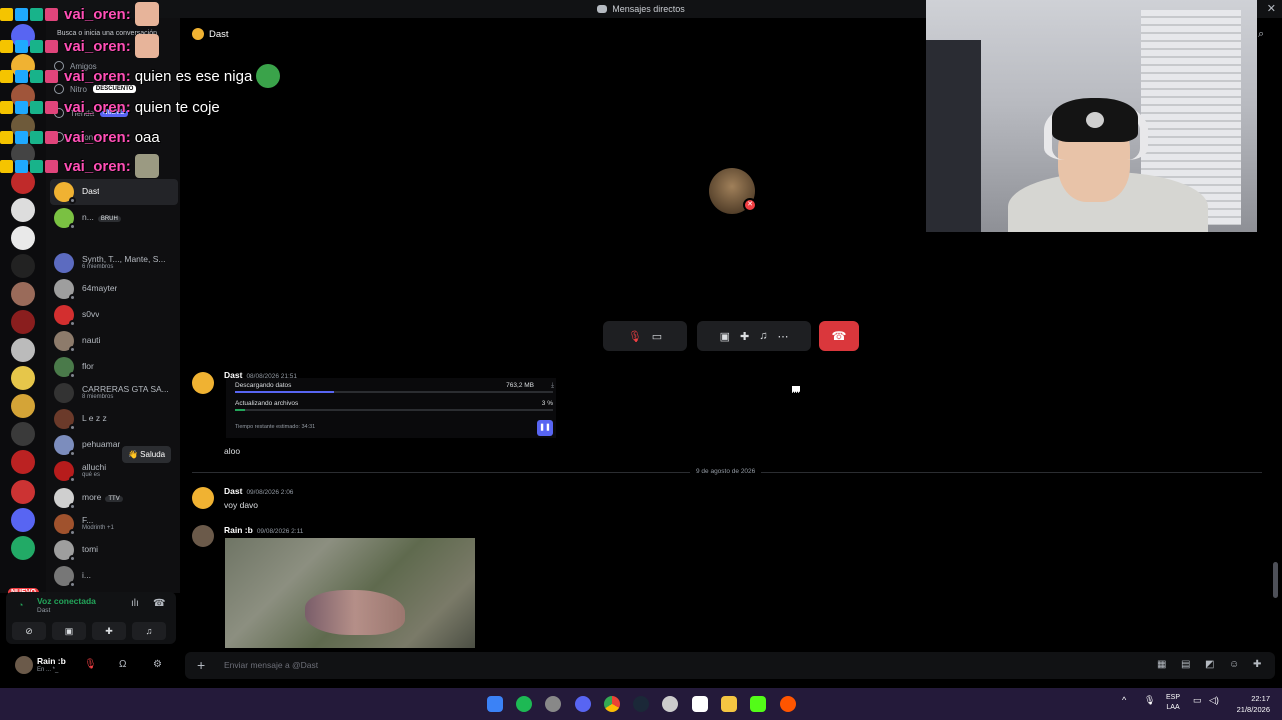  Describe the element at coordinates (101, 445) in the screenshot. I see `dm-name: pehuamar` at that location.